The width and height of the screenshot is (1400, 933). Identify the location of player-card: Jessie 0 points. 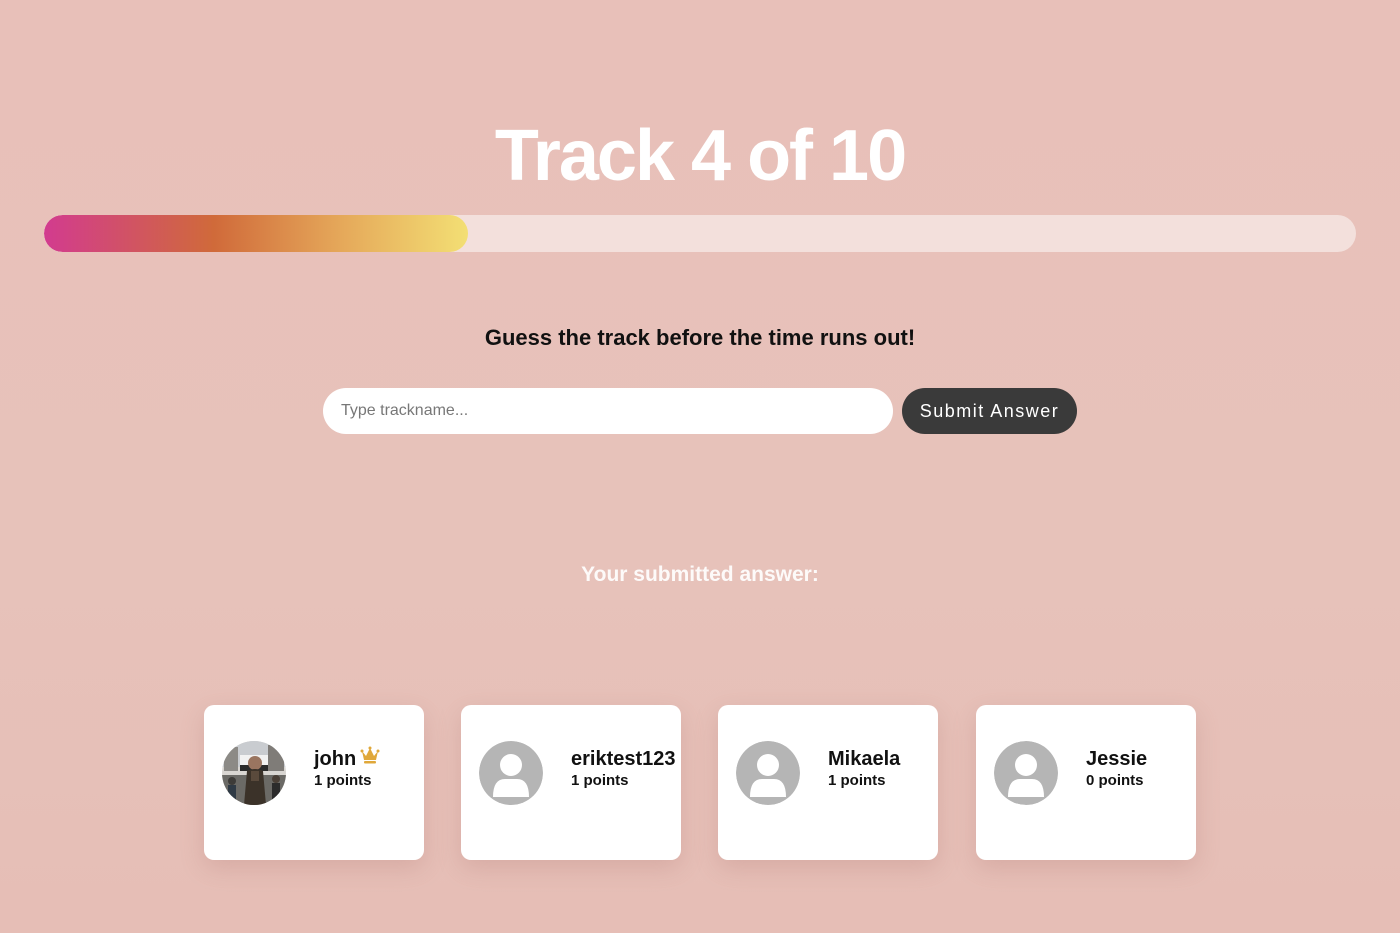
(1086, 782).